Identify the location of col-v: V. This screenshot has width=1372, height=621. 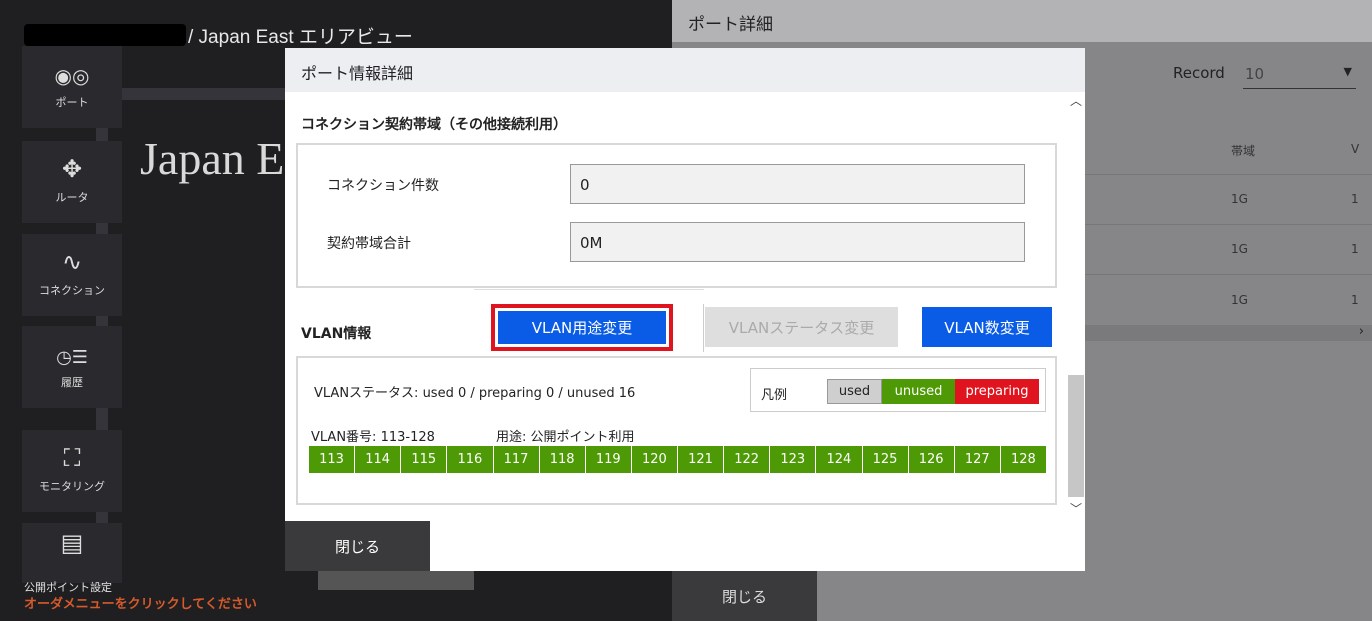
(1355, 149).